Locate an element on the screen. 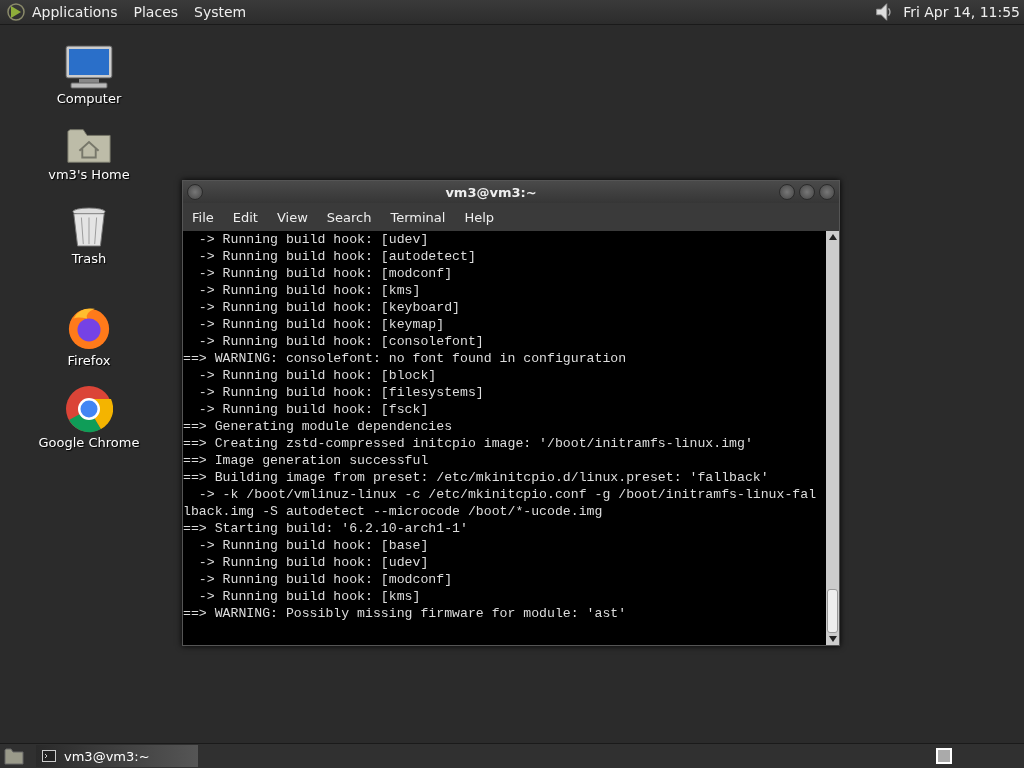  menu-item: View is located at coordinates (292, 217).